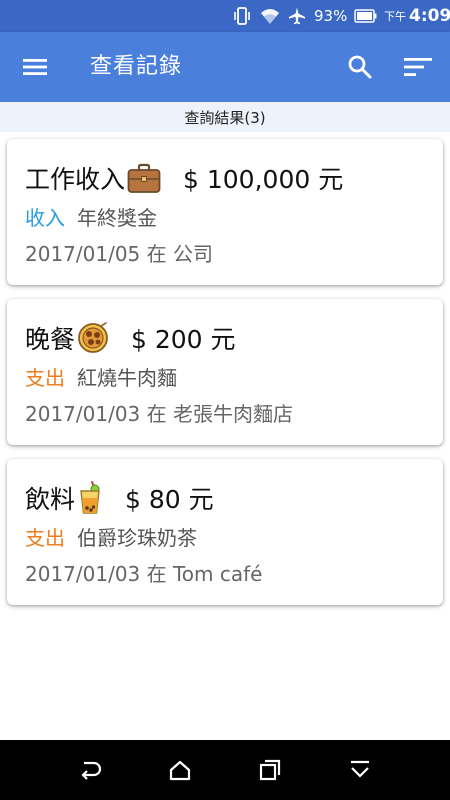  What do you see at coordinates (418, 67) in the screenshot?
I see `sort-icon` at bounding box center [418, 67].